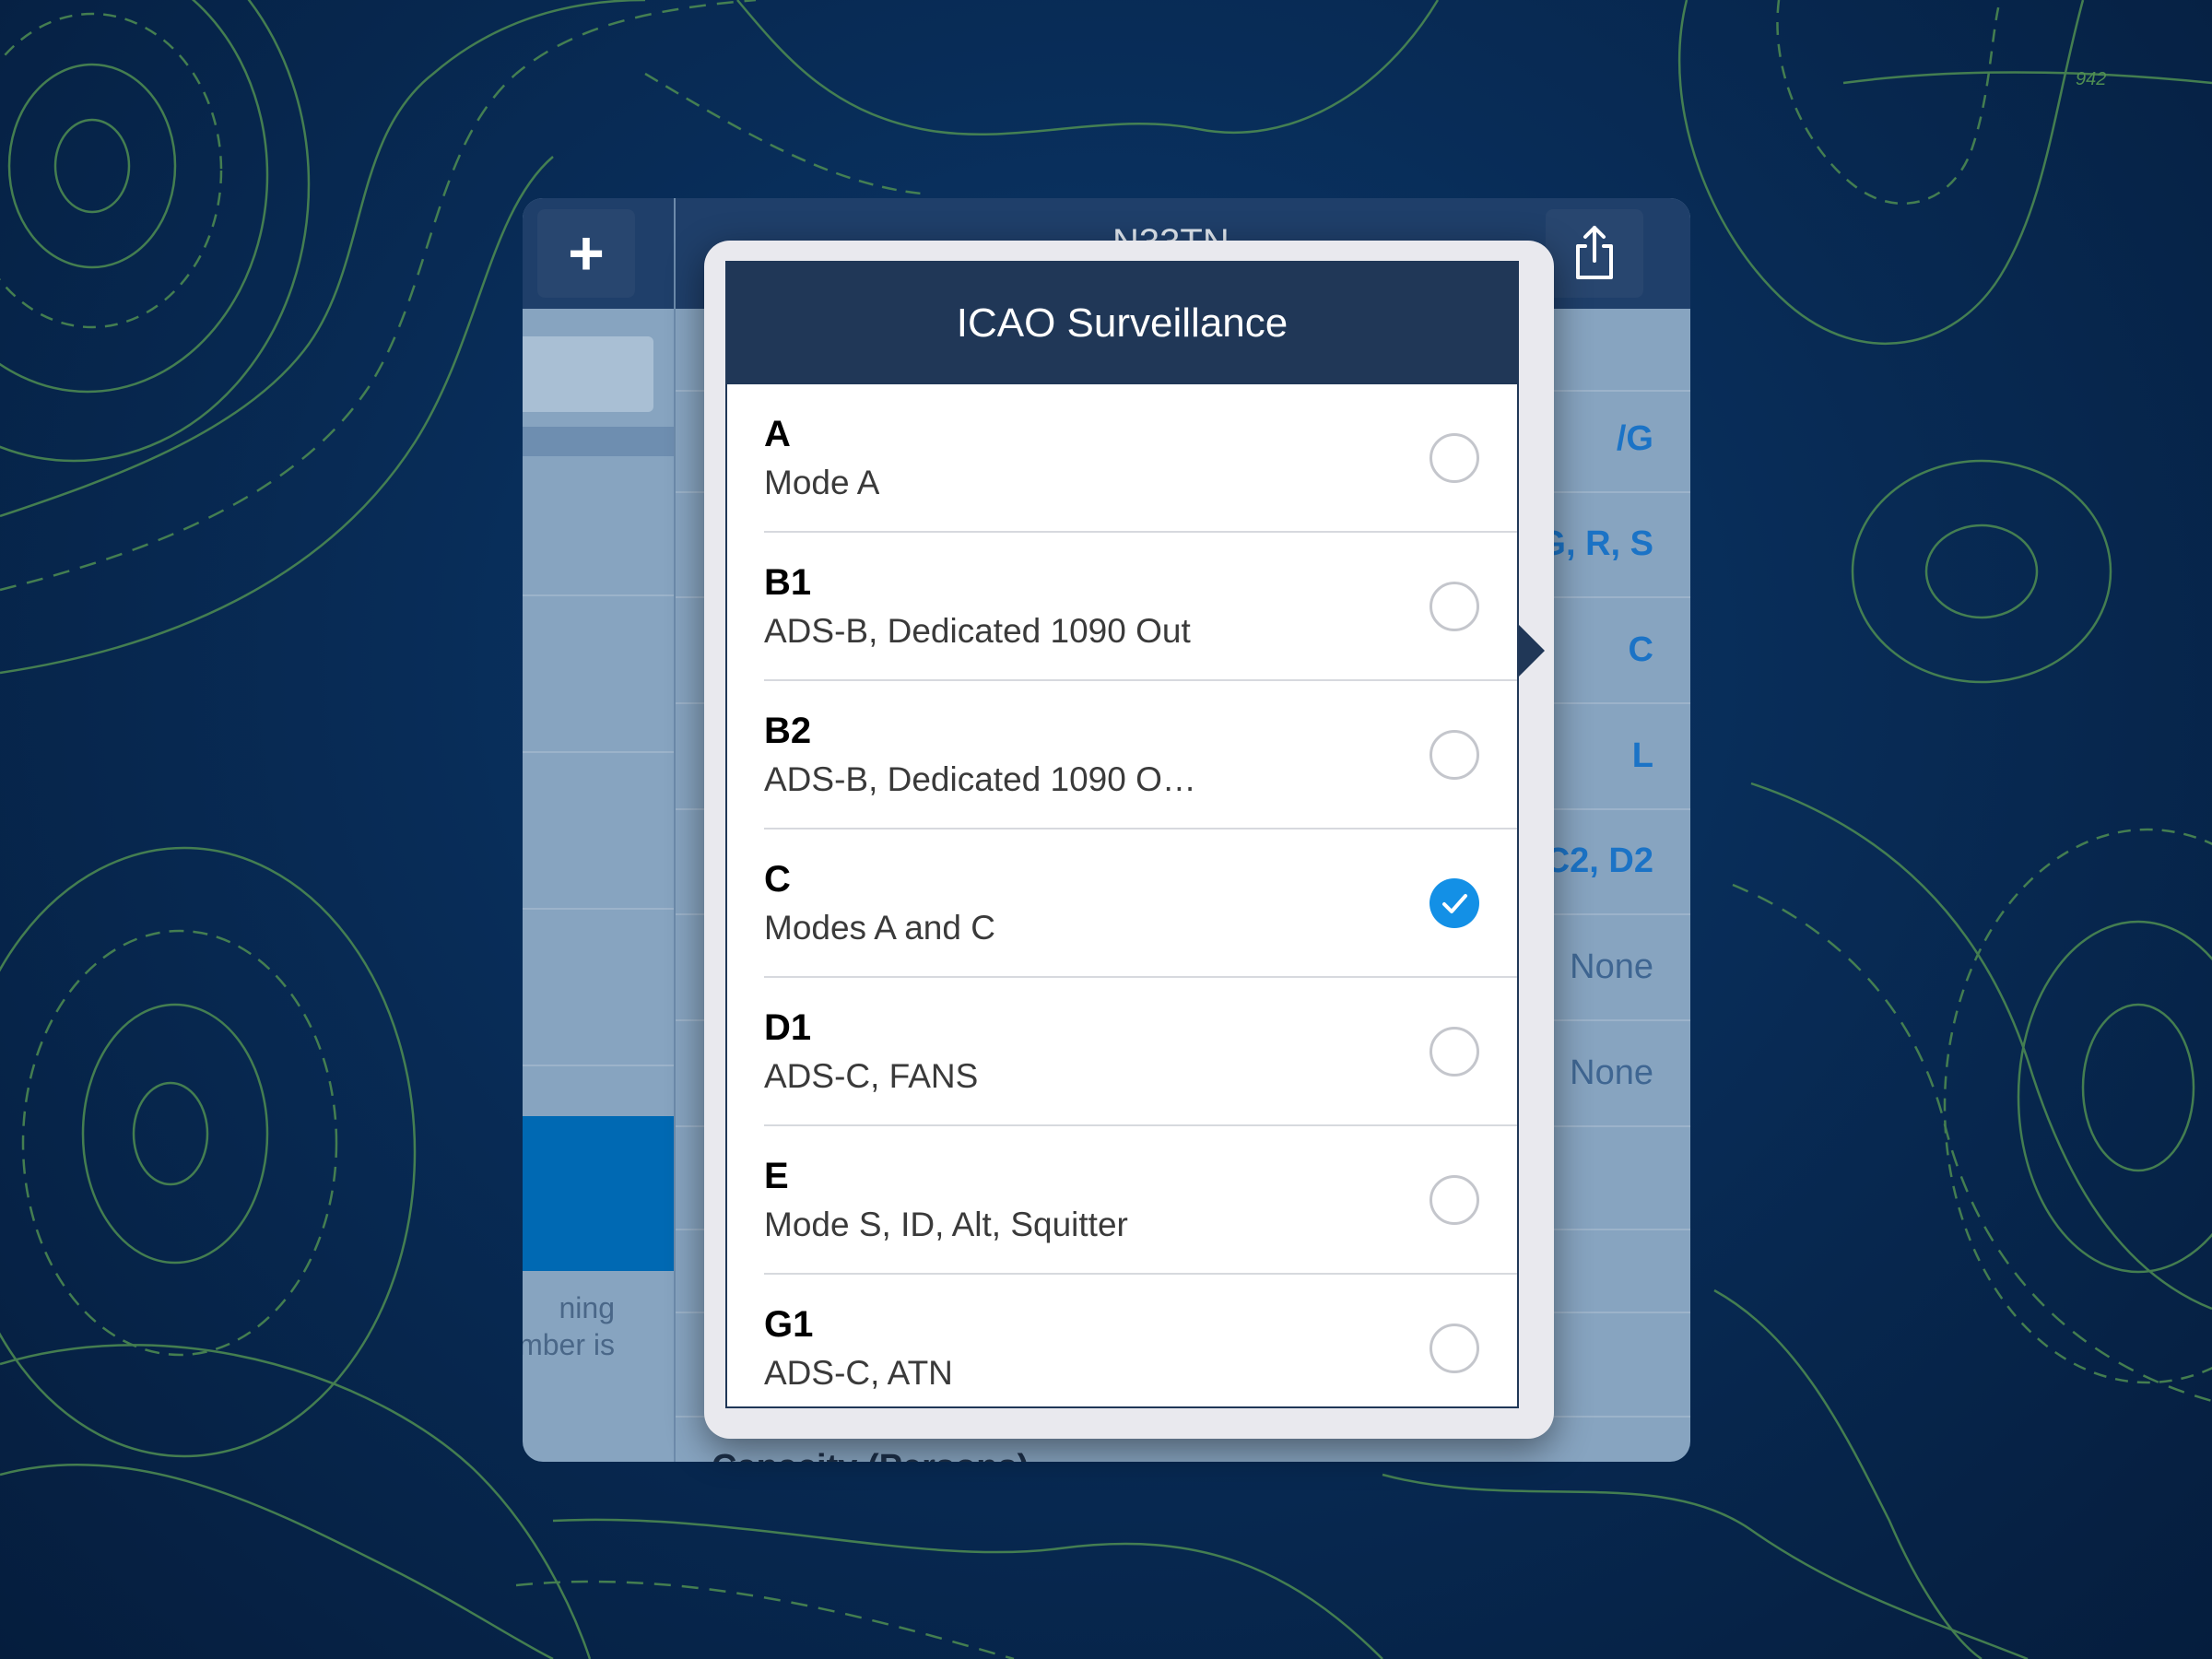 The width and height of the screenshot is (2212, 1659). Describe the element at coordinates (1454, 903) in the screenshot. I see `checkmark-icon` at that location.